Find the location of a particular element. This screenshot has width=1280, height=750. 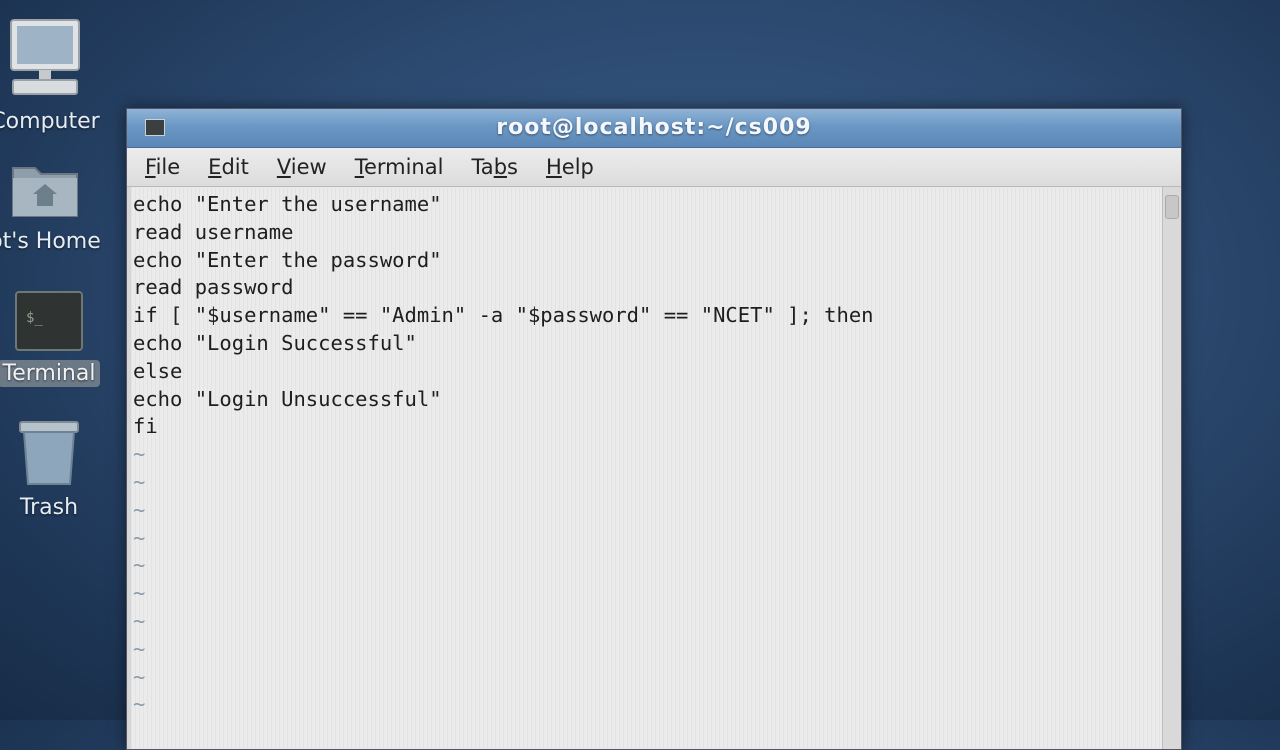

desktop-icon-label: Trash is located at coordinates (49, 507).